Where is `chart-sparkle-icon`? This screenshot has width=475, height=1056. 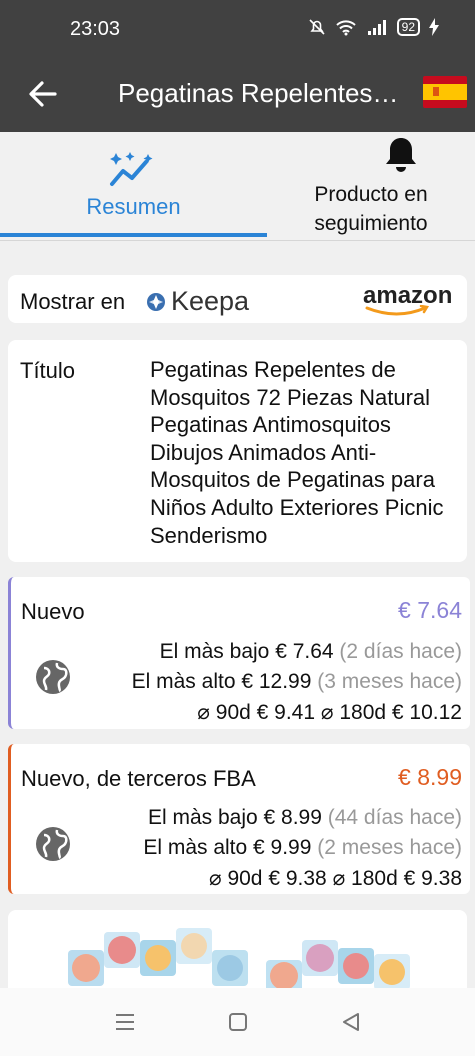
chart-sparkle-icon is located at coordinates (131, 169).